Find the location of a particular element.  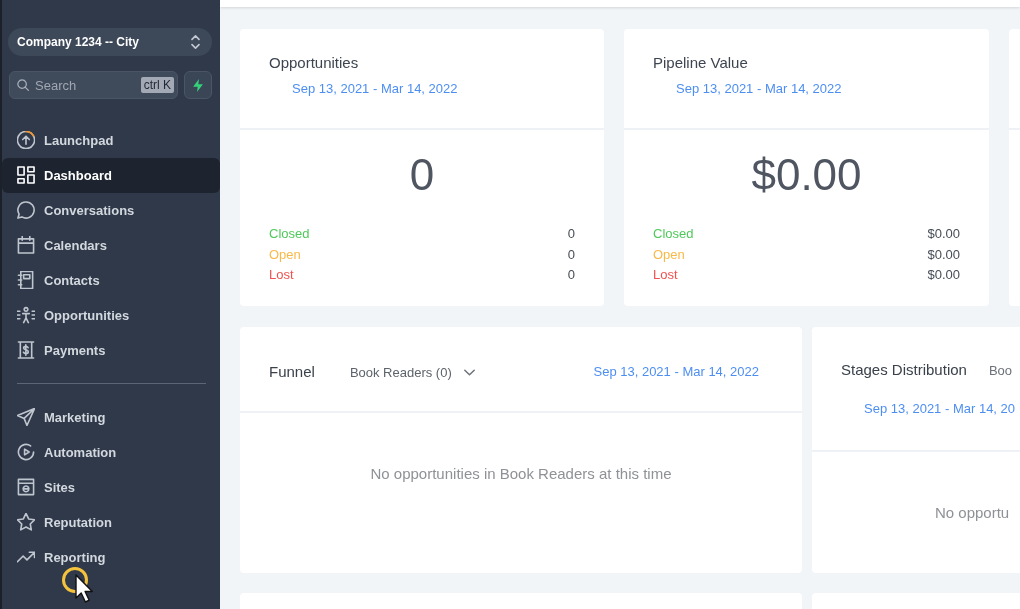

grid-icon is located at coordinates (26, 175).